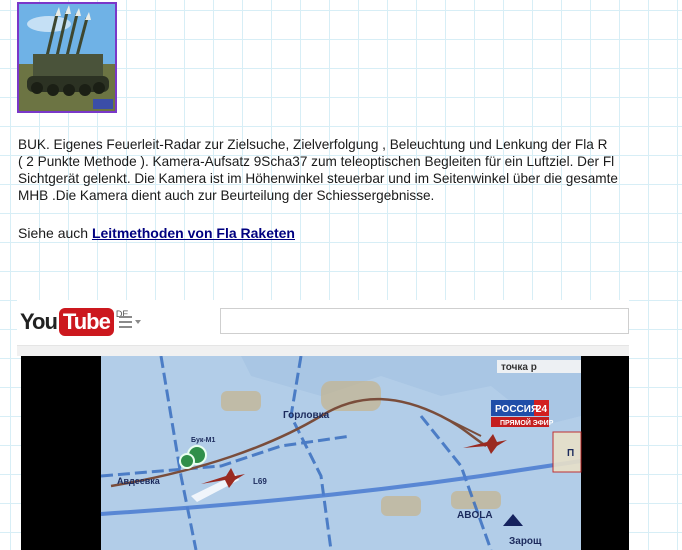 The height and width of the screenshot is (550, 682). I want to click on youtube-logo: You Tube DE, so click(74, 322).